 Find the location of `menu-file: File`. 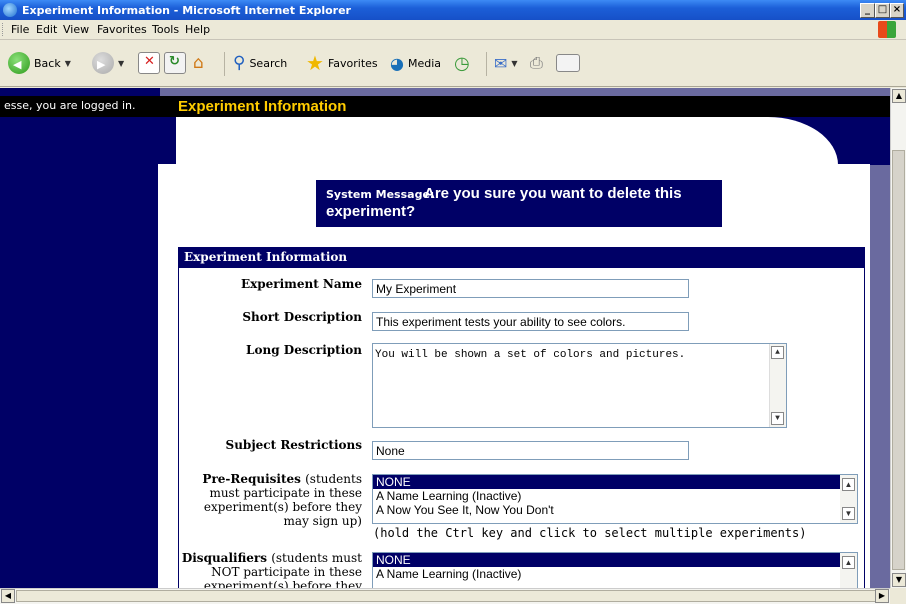

menu-file: File is located at coordinates (20, 29).